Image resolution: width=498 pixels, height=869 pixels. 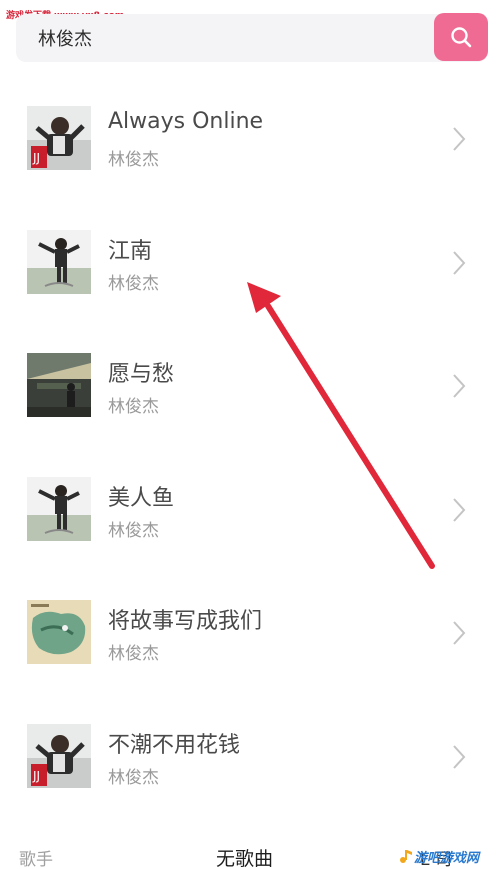 What do you see at coordinates (249, 755) in the screenshot?
I see `song-row: JJ 不潮不用花钱 林俊杰` at bounding box center [249, 755].